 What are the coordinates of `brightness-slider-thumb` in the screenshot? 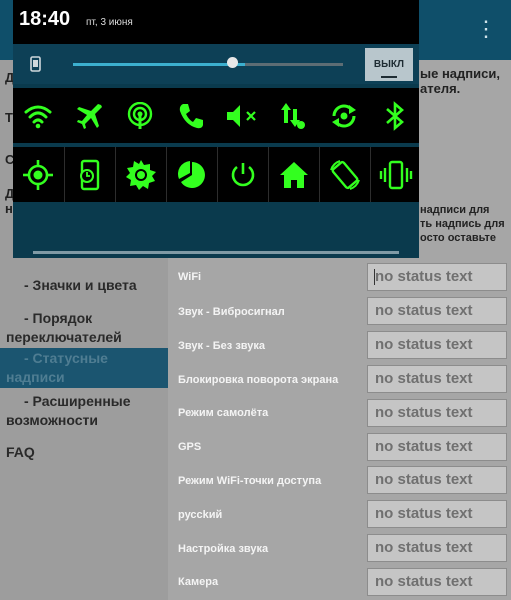 It's located at (232, 62).